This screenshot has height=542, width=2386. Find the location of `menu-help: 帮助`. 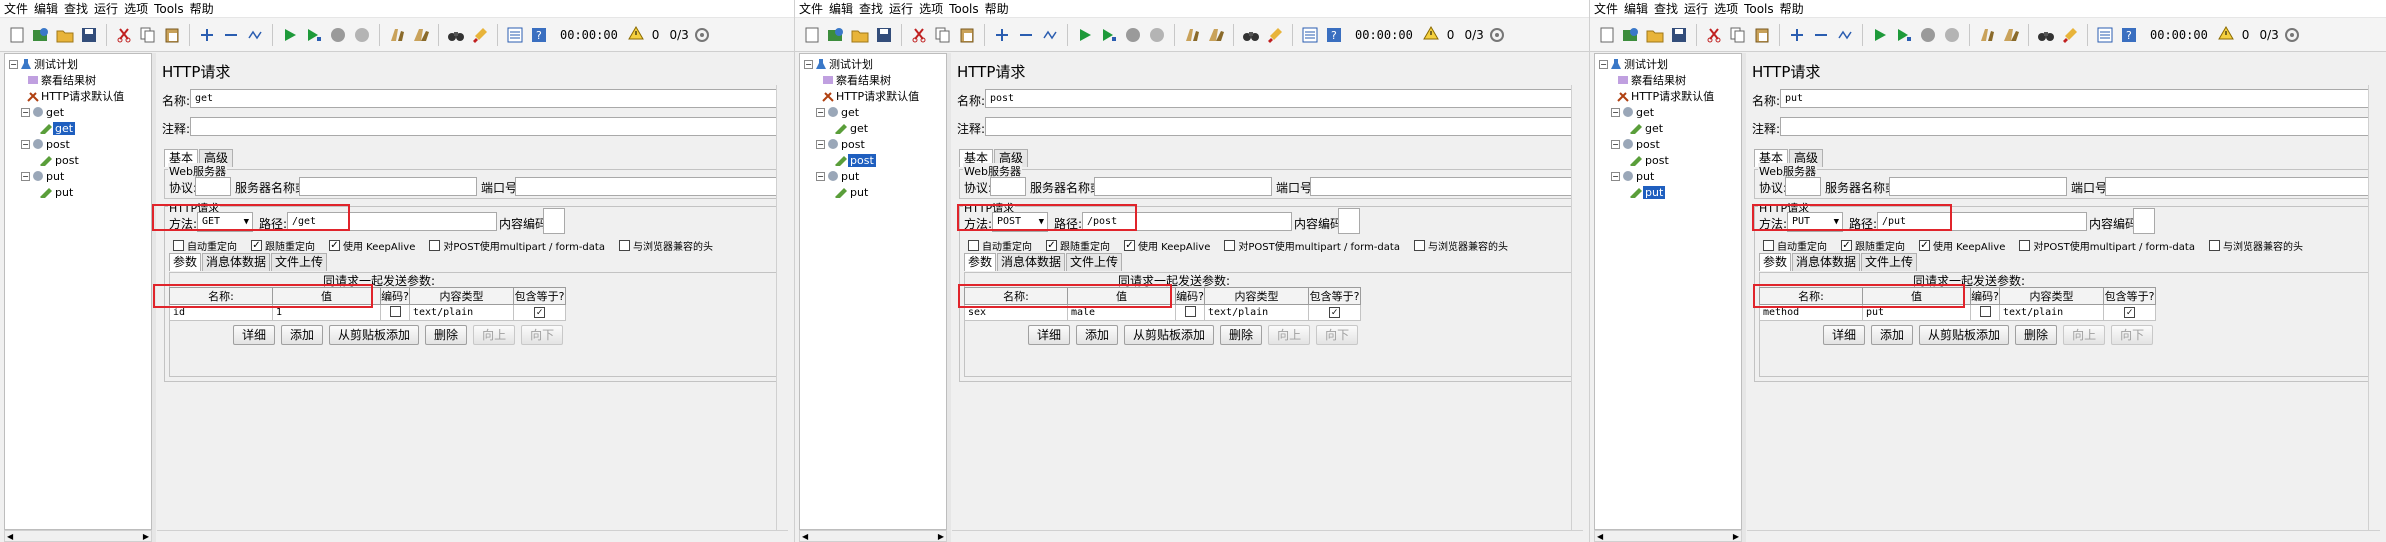

menu-help: 帮助 is located at coordinates (1795, 9).